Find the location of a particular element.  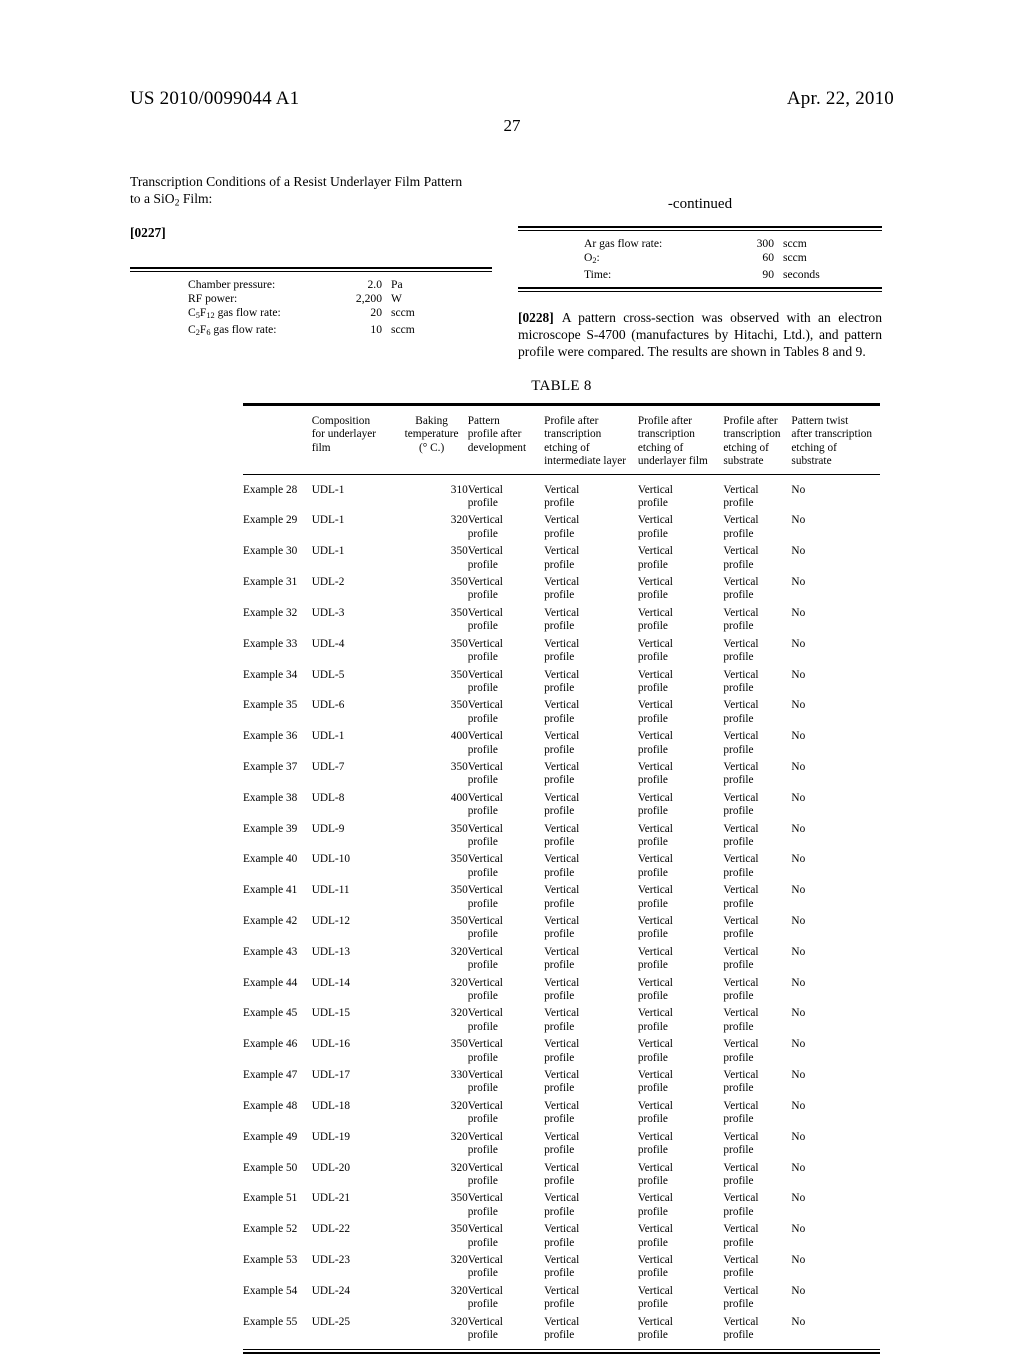

header-line: intermediate layer is located at coordinates (585, 461).